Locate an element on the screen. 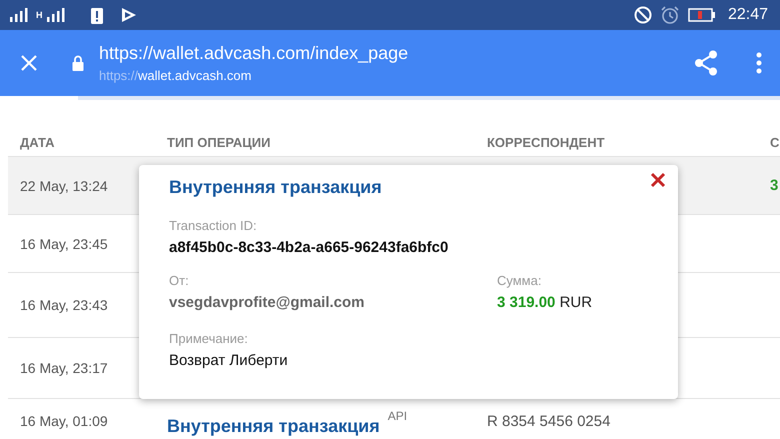 The image size is (780, 439). date-cell-text: 16 May, 23:45 is located at coordinates (64, 244).